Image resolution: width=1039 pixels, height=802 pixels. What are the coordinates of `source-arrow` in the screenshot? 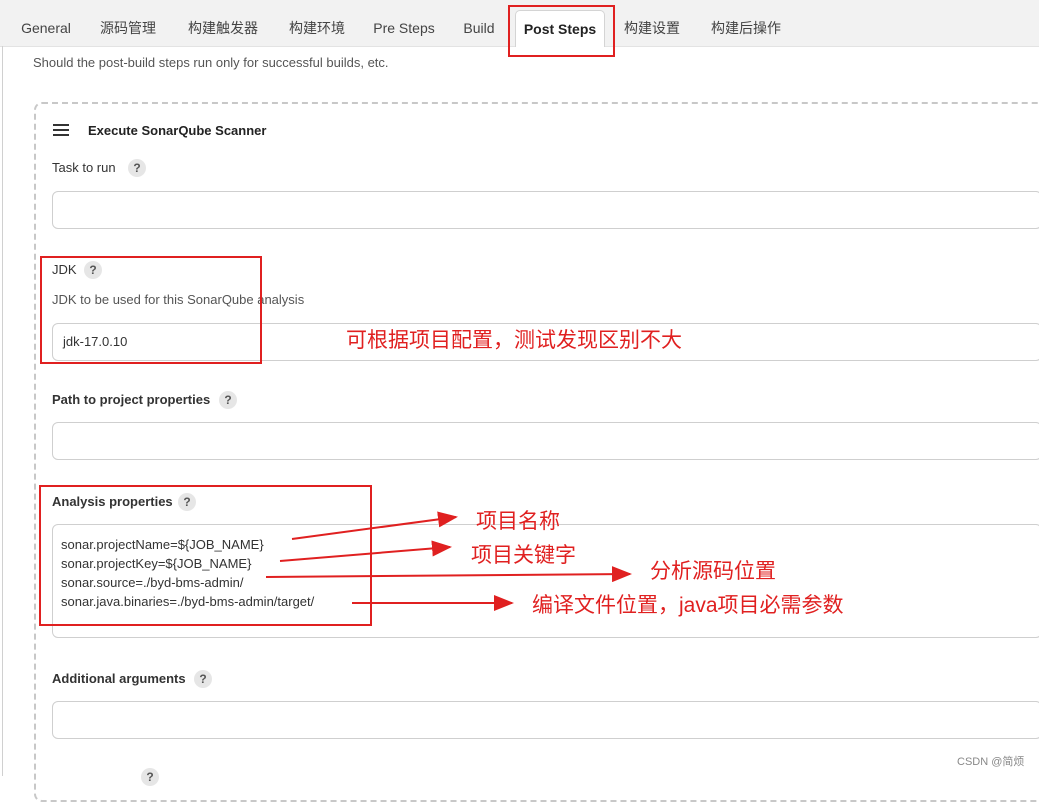 It's located at (448, 574).